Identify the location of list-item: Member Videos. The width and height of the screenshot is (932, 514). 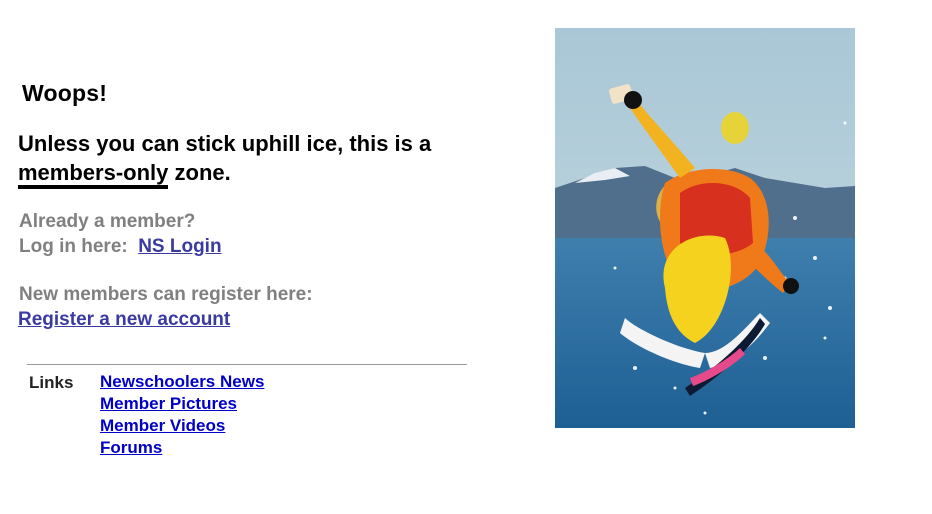
(182, 426).